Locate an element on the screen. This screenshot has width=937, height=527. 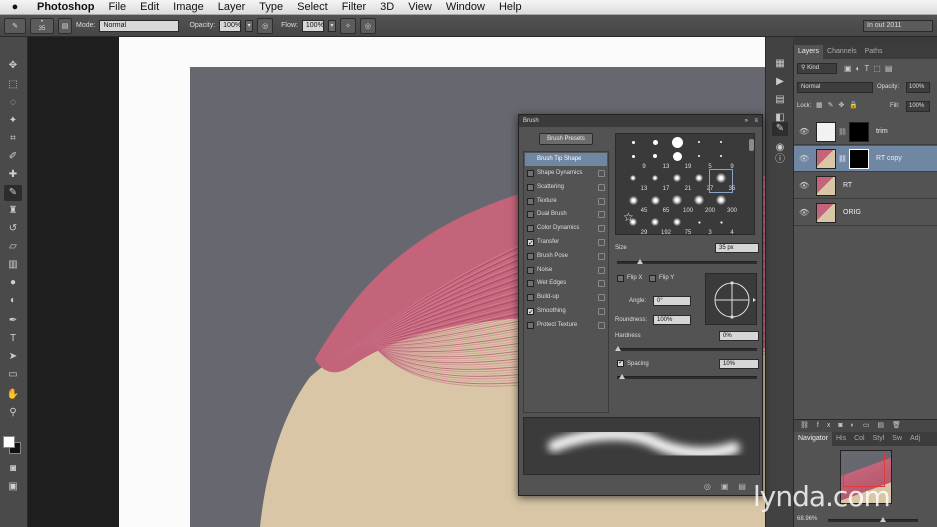
brush-tip-cell: 3 is located at coordinates (700, 225).